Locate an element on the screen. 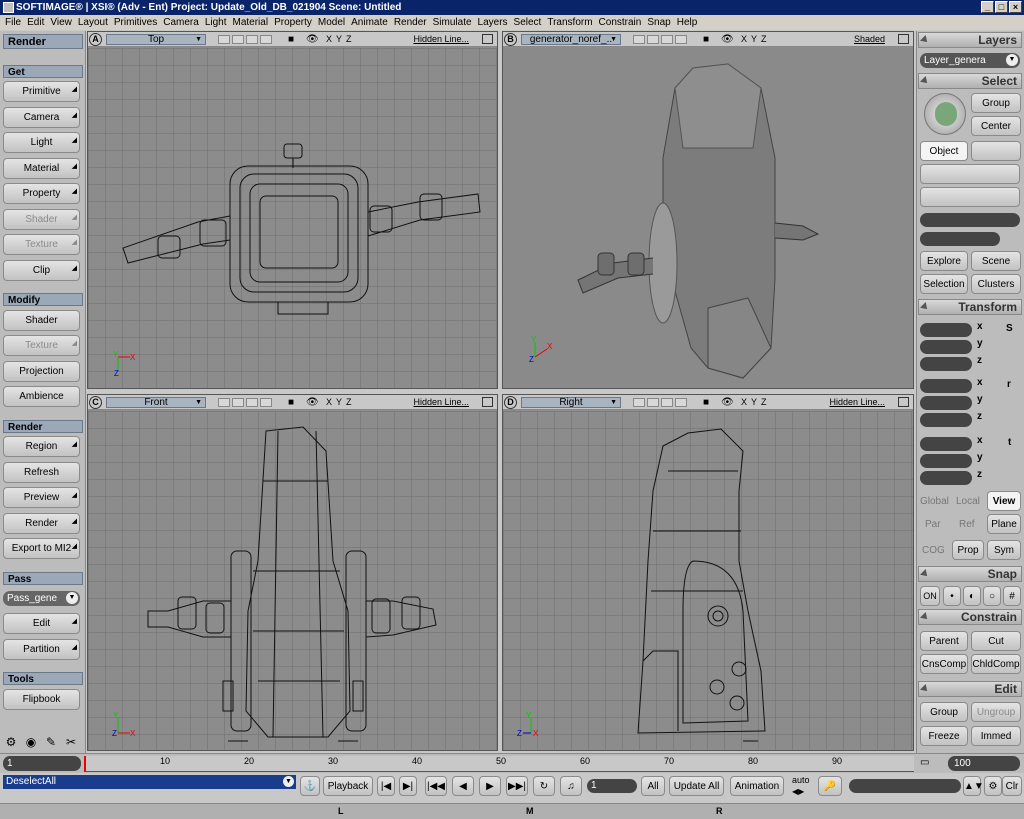  menu-layout: Layout is located at coordinates (93, 22).